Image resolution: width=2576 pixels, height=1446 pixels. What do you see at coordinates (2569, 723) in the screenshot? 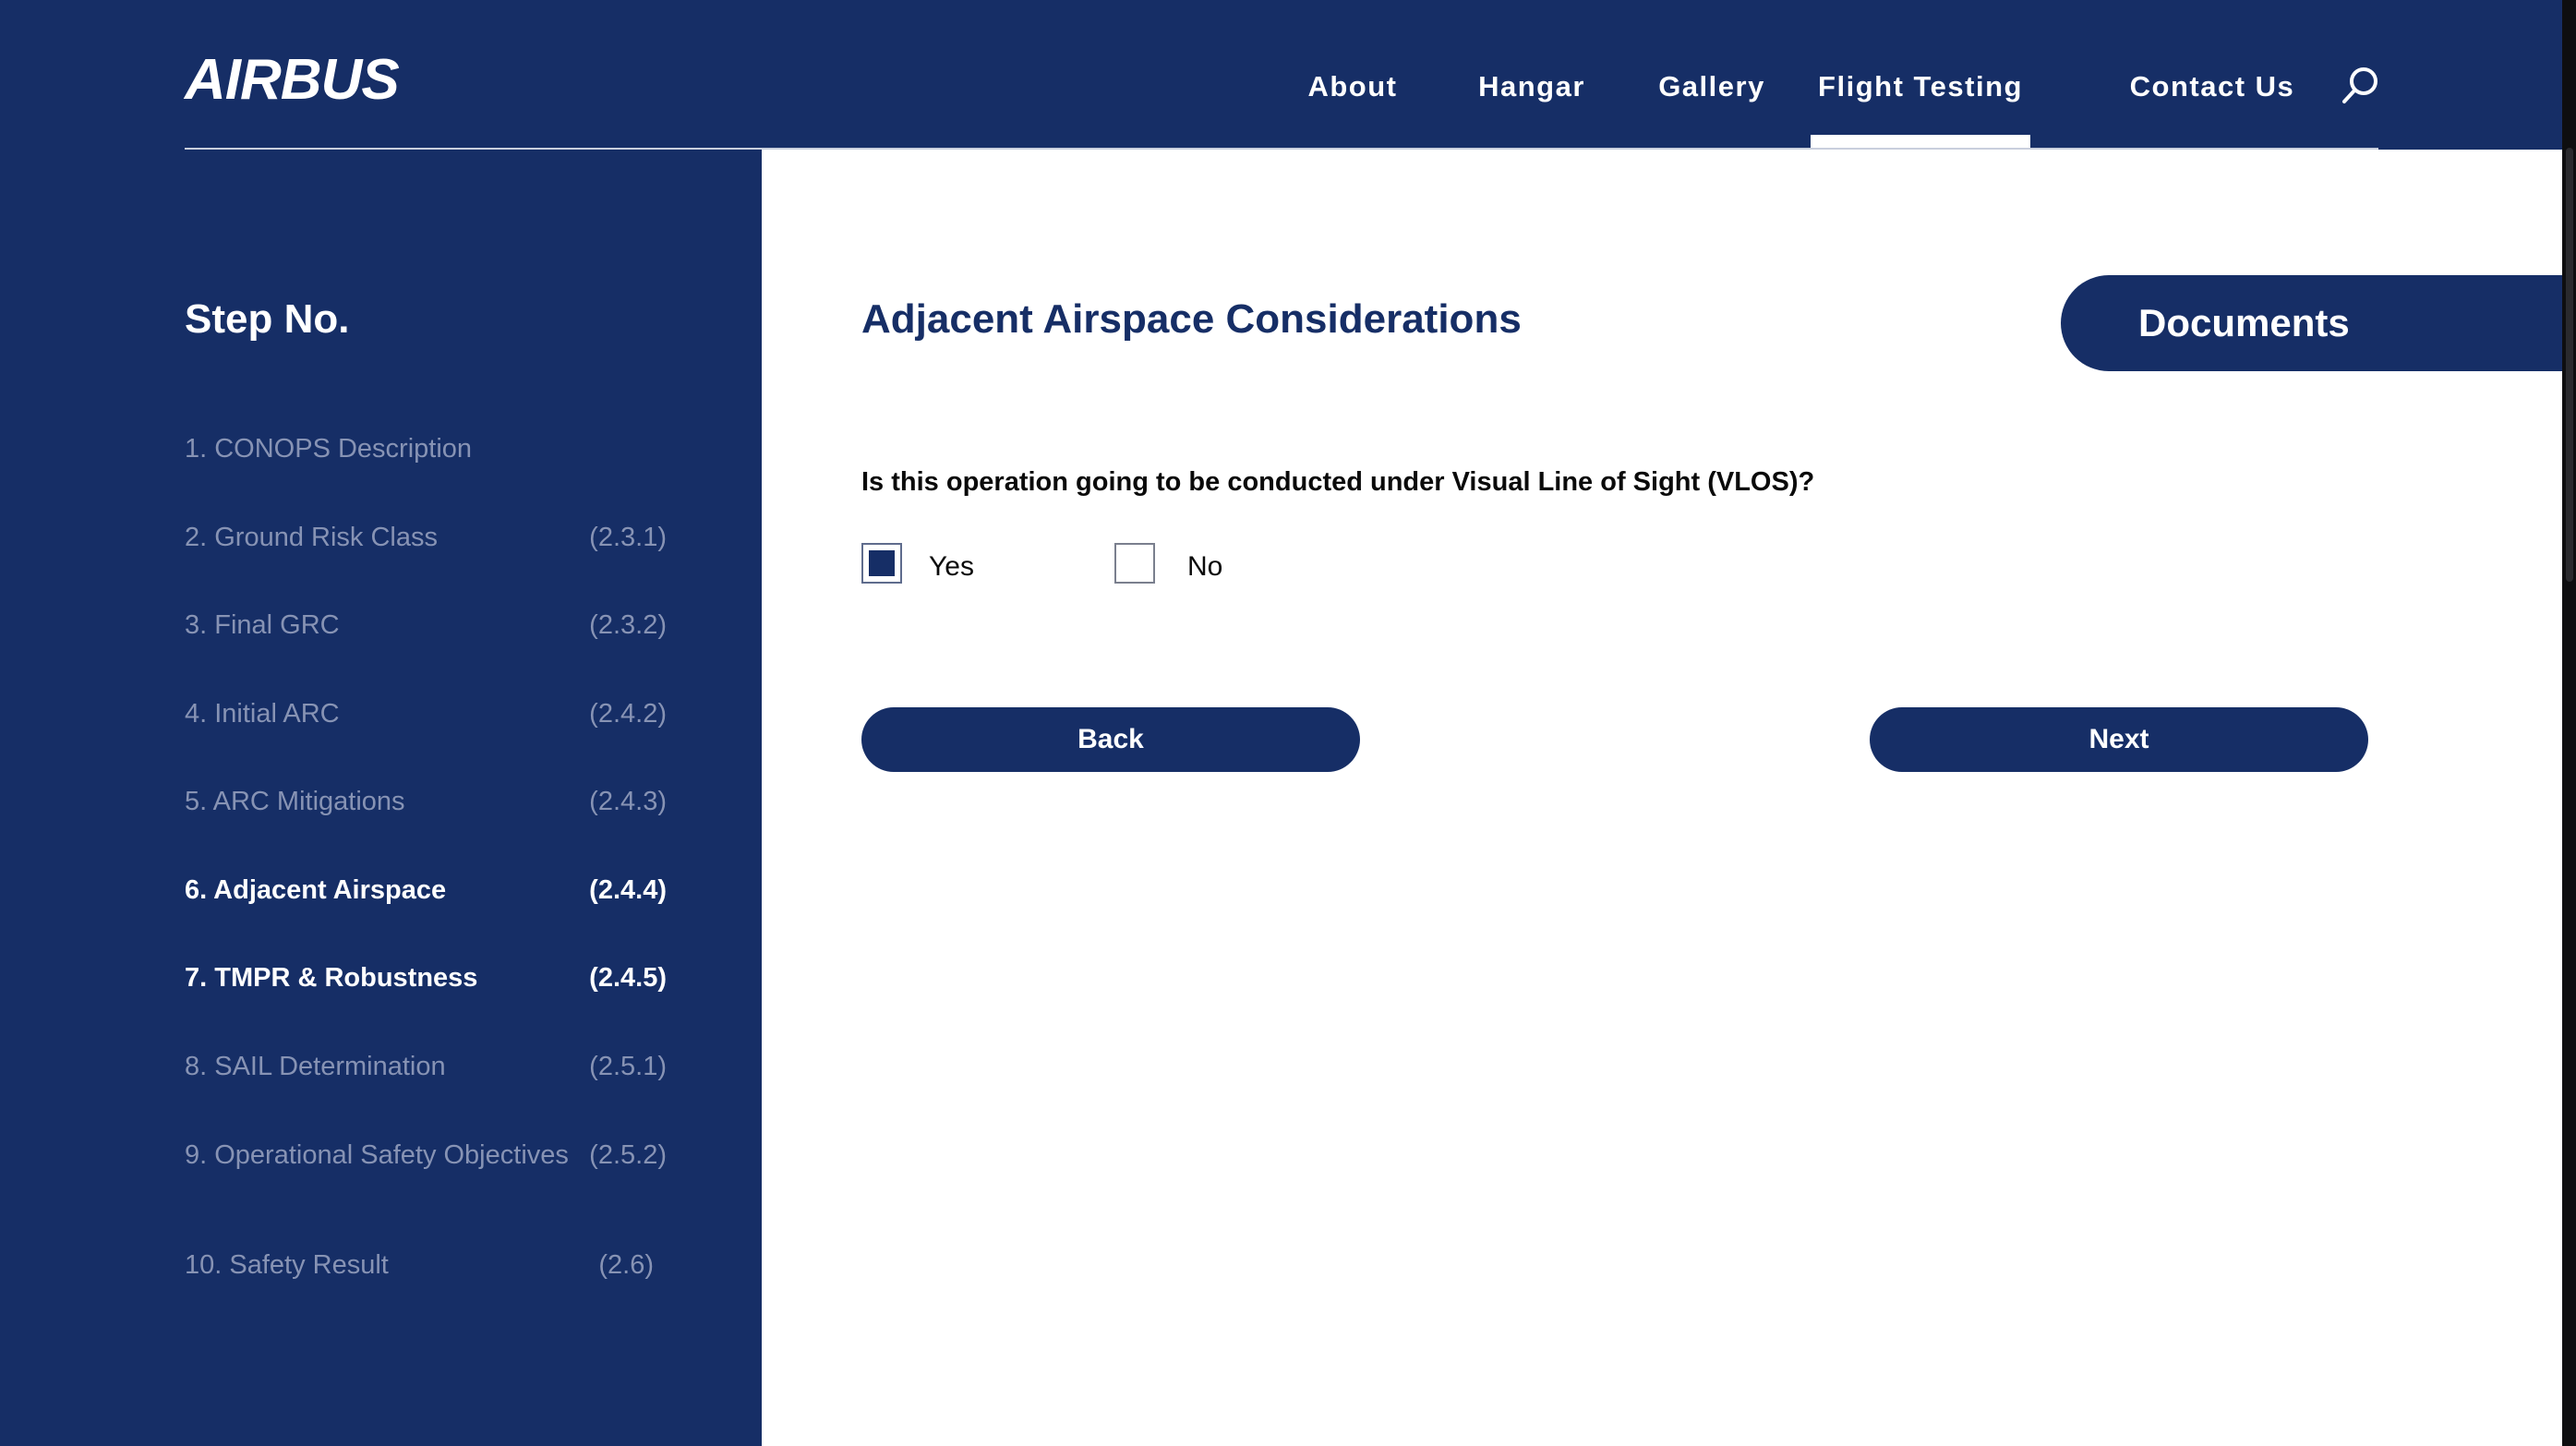
I see `window-scrollbar` at bounding box center [2569, 723].